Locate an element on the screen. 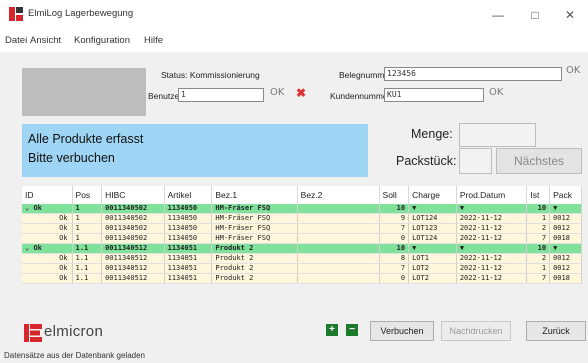  col-header-soll: Soll is located at coordinates (394, 195).